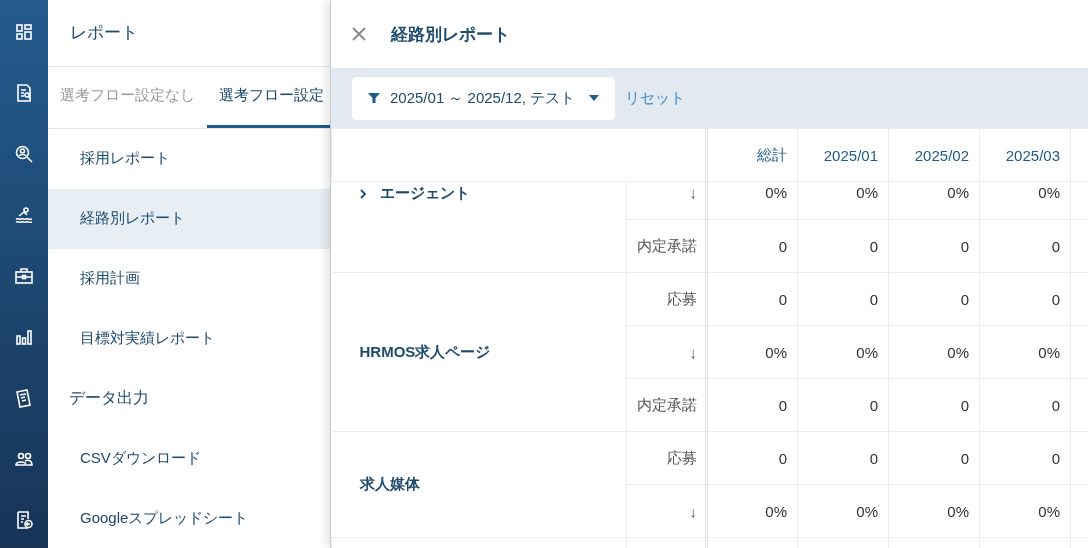  What do you see at coordinates (362, 193) in the screenshot?
I see `chevron-icon` at bounding box center [362, 193].